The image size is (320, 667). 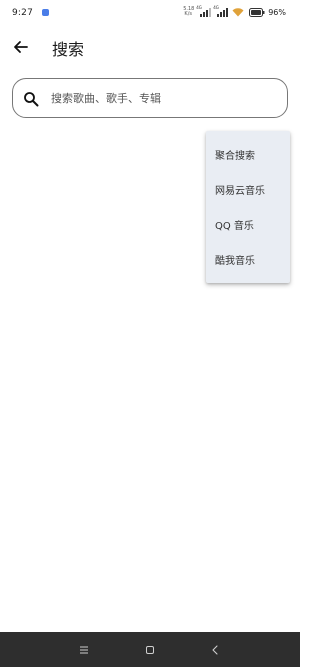 What do you see at coordinates (221, 10) in the screenshot?
I see `cell-signal-2-icon: 4G` at bounding box center [221, 10].